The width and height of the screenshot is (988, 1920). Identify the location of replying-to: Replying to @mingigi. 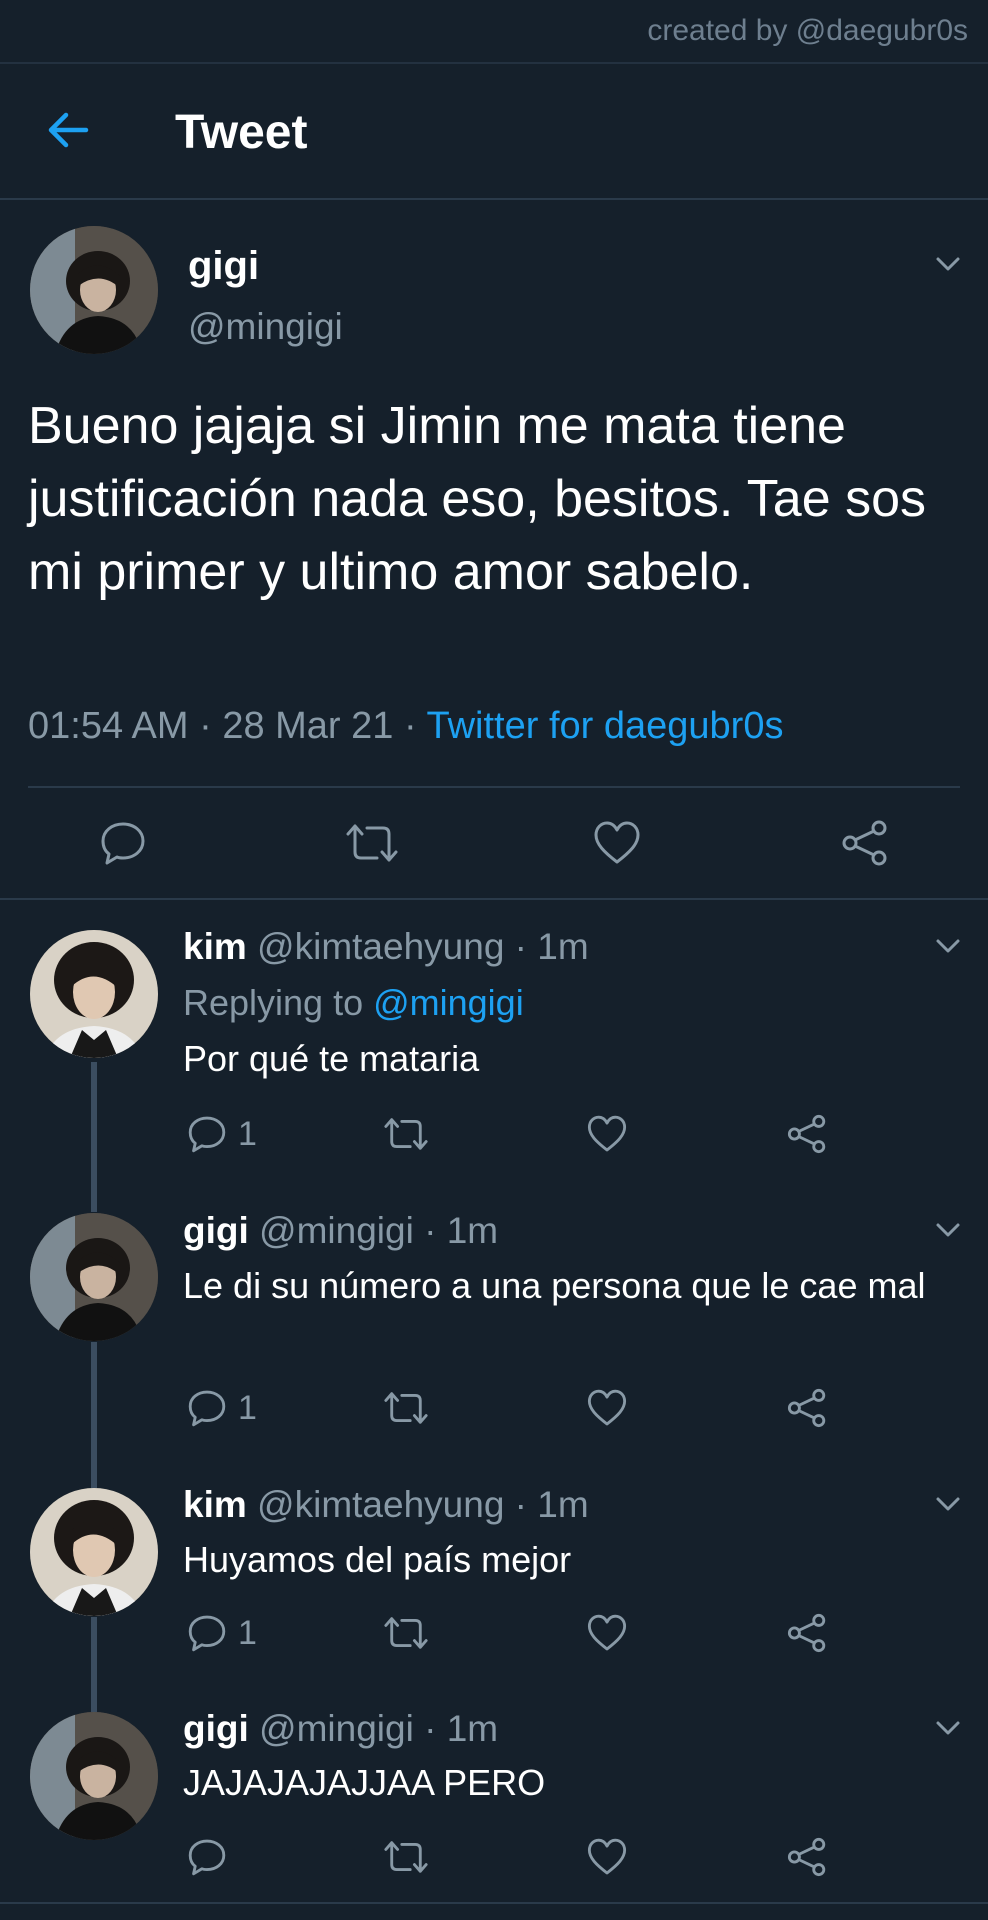
(353, 1002).